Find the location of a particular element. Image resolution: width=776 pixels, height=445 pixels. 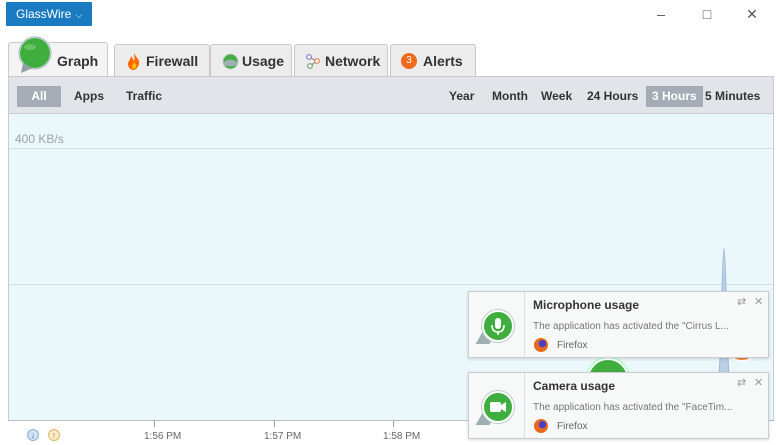

tab-alerts: 3 Alerts is located at coordinates (433, 60).